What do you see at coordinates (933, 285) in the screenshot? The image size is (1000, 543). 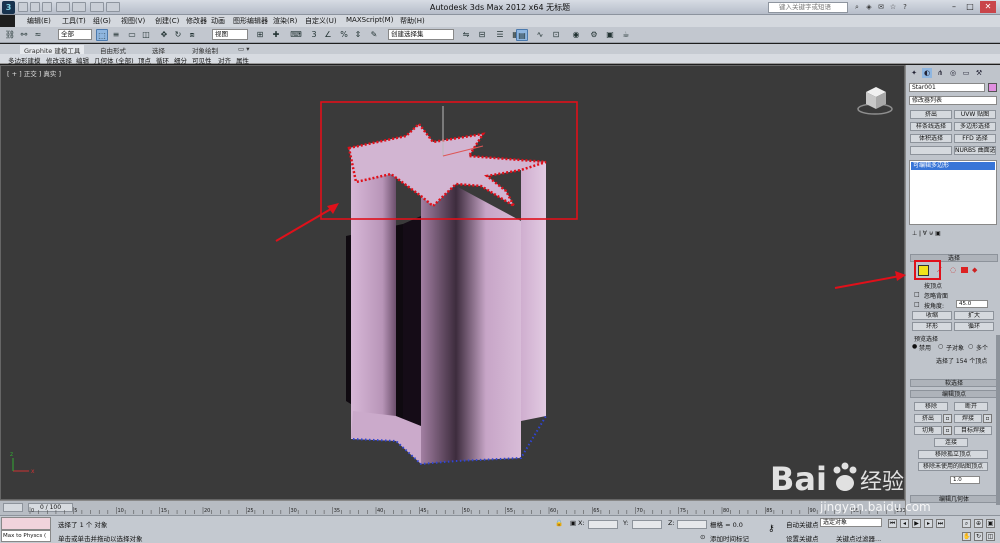 I see `by-vertex-label: 按顶点` at bounding box center [933, 285].